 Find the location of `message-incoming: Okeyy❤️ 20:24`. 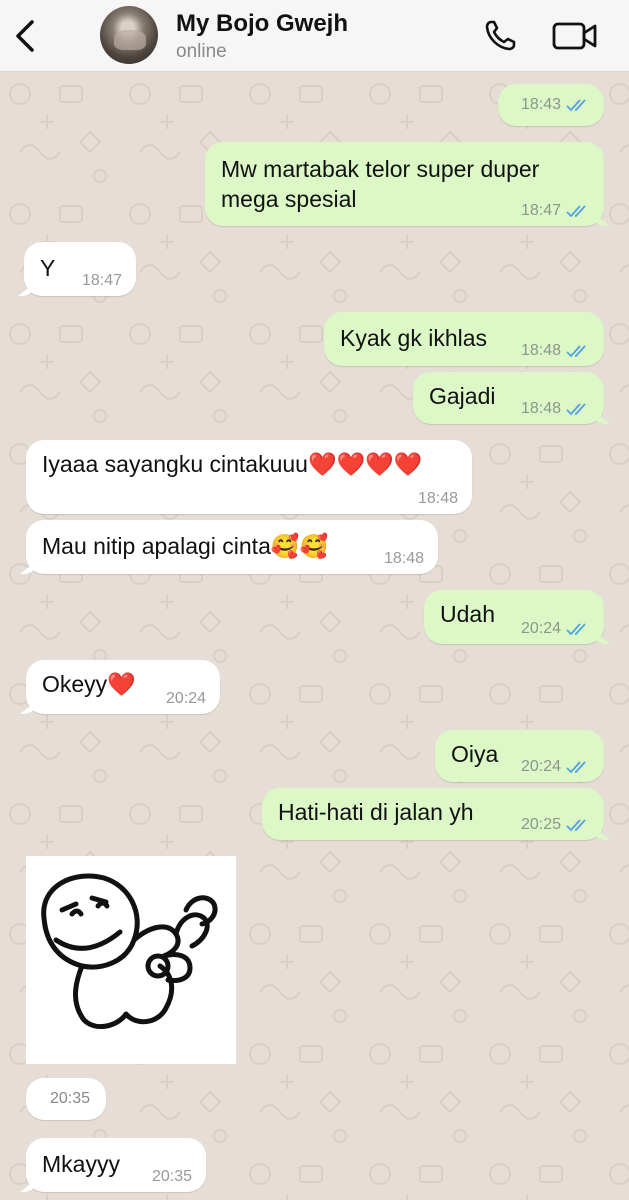

message-incoming: Okeyy❤️ 20:24 is located at coordinates (123, 687).